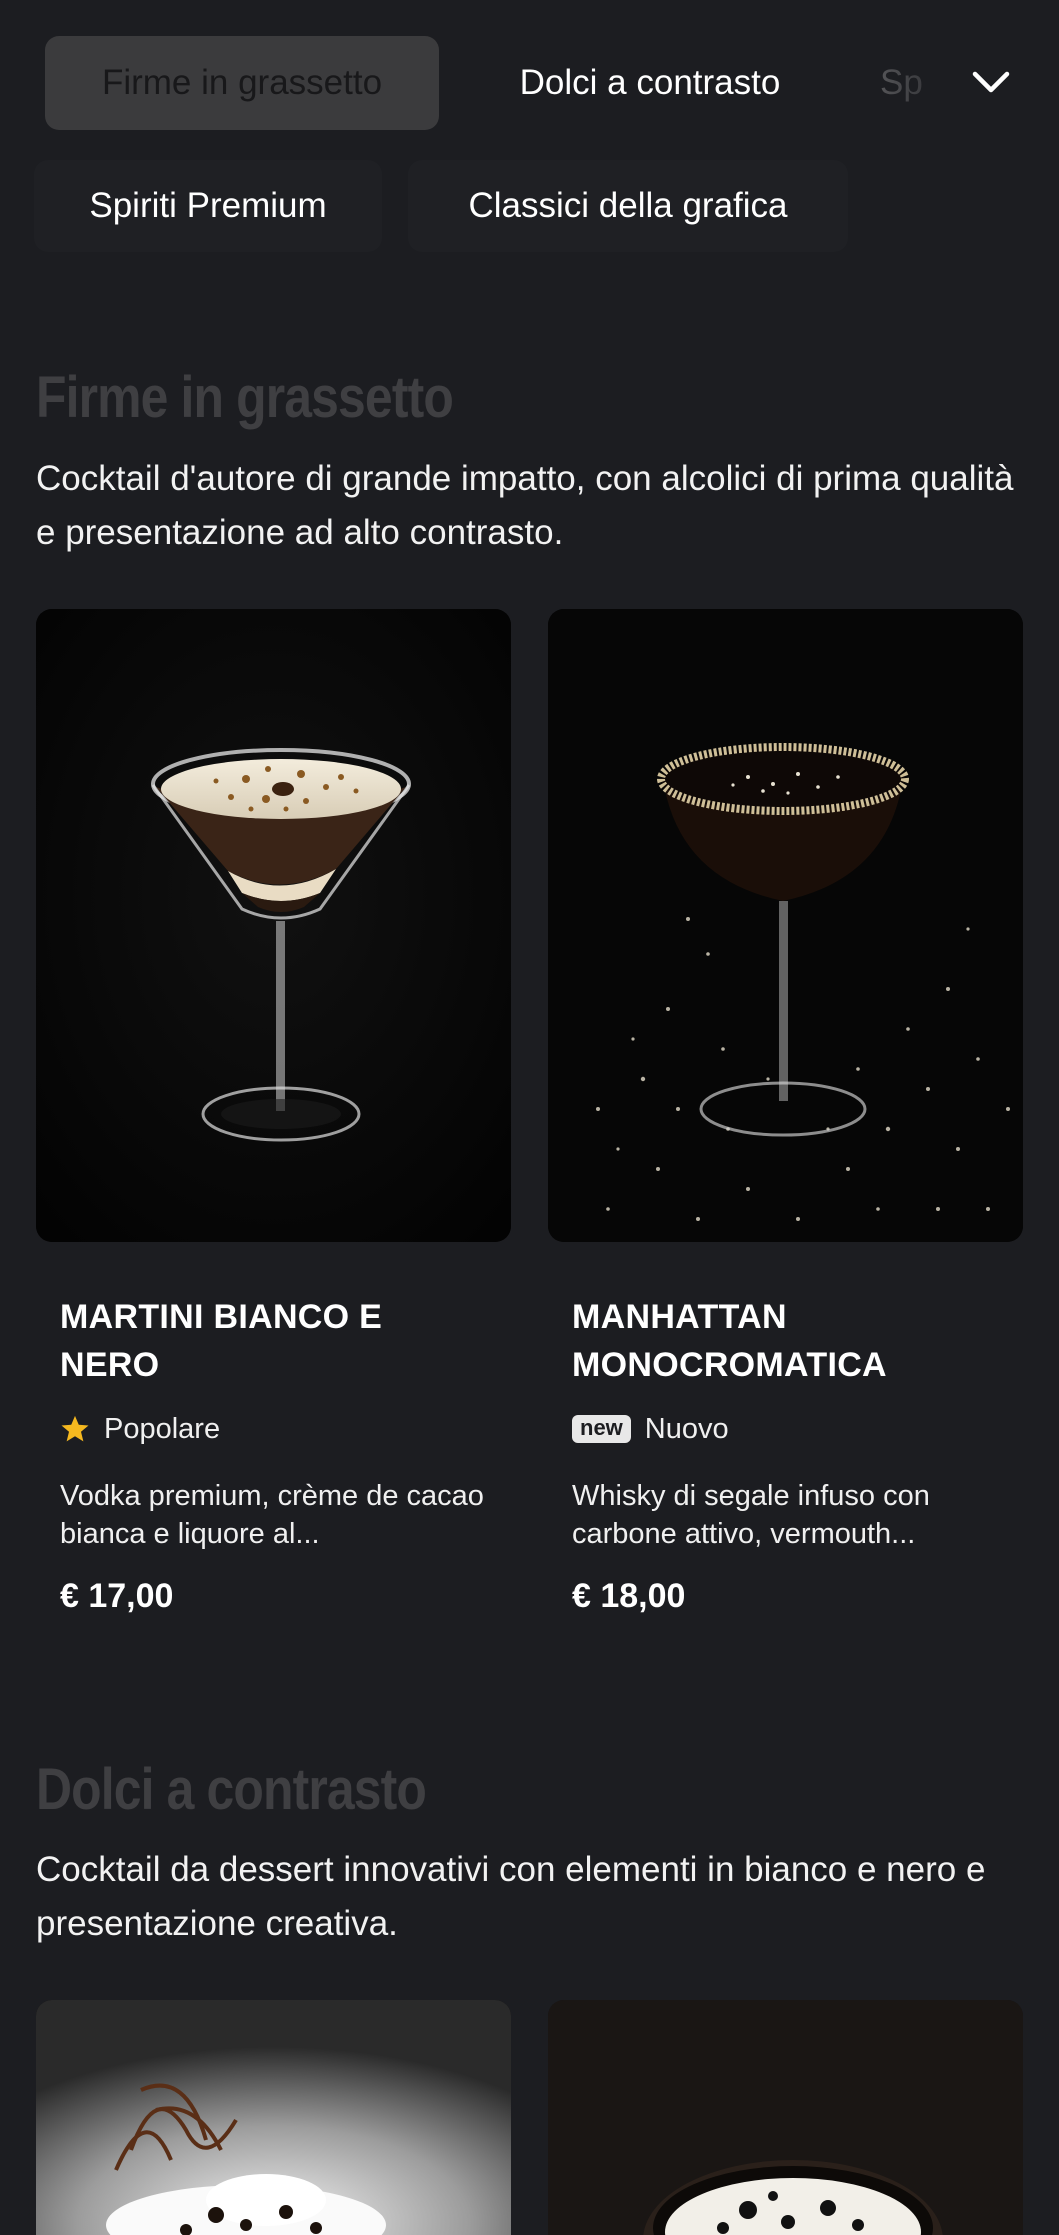 The image size is (1059, 2235). I want to click on product-price: € 17,00, so click(117, 1596).